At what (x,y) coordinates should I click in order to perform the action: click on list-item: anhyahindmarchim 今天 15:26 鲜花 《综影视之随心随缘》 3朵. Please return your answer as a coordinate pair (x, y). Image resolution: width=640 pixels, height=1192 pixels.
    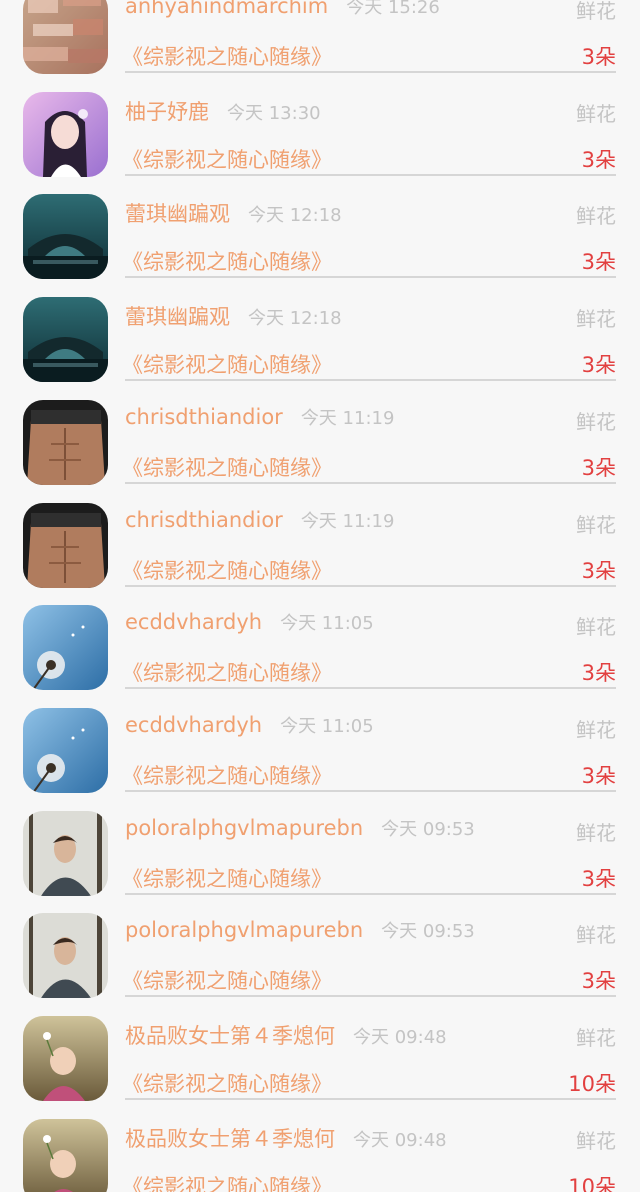
    Looking at the image, I should click on (320, 46).